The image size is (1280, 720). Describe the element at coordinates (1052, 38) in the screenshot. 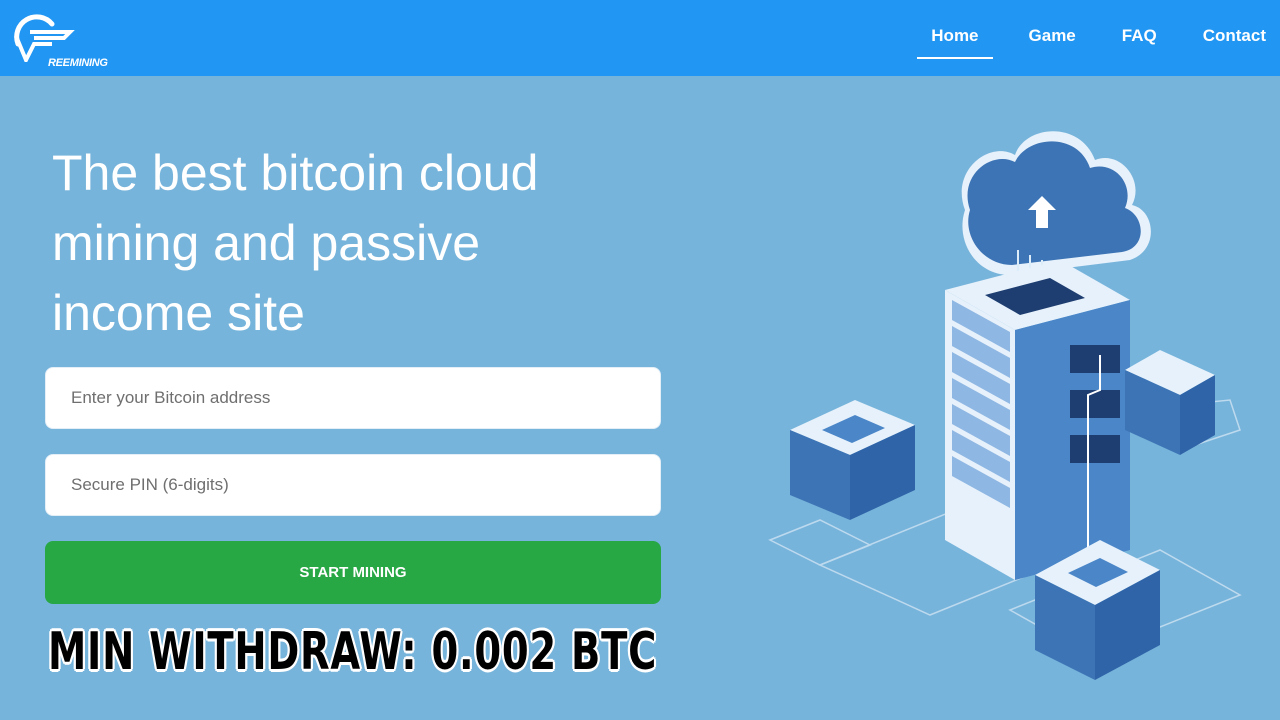

I see `nav-game: Game` at that location.